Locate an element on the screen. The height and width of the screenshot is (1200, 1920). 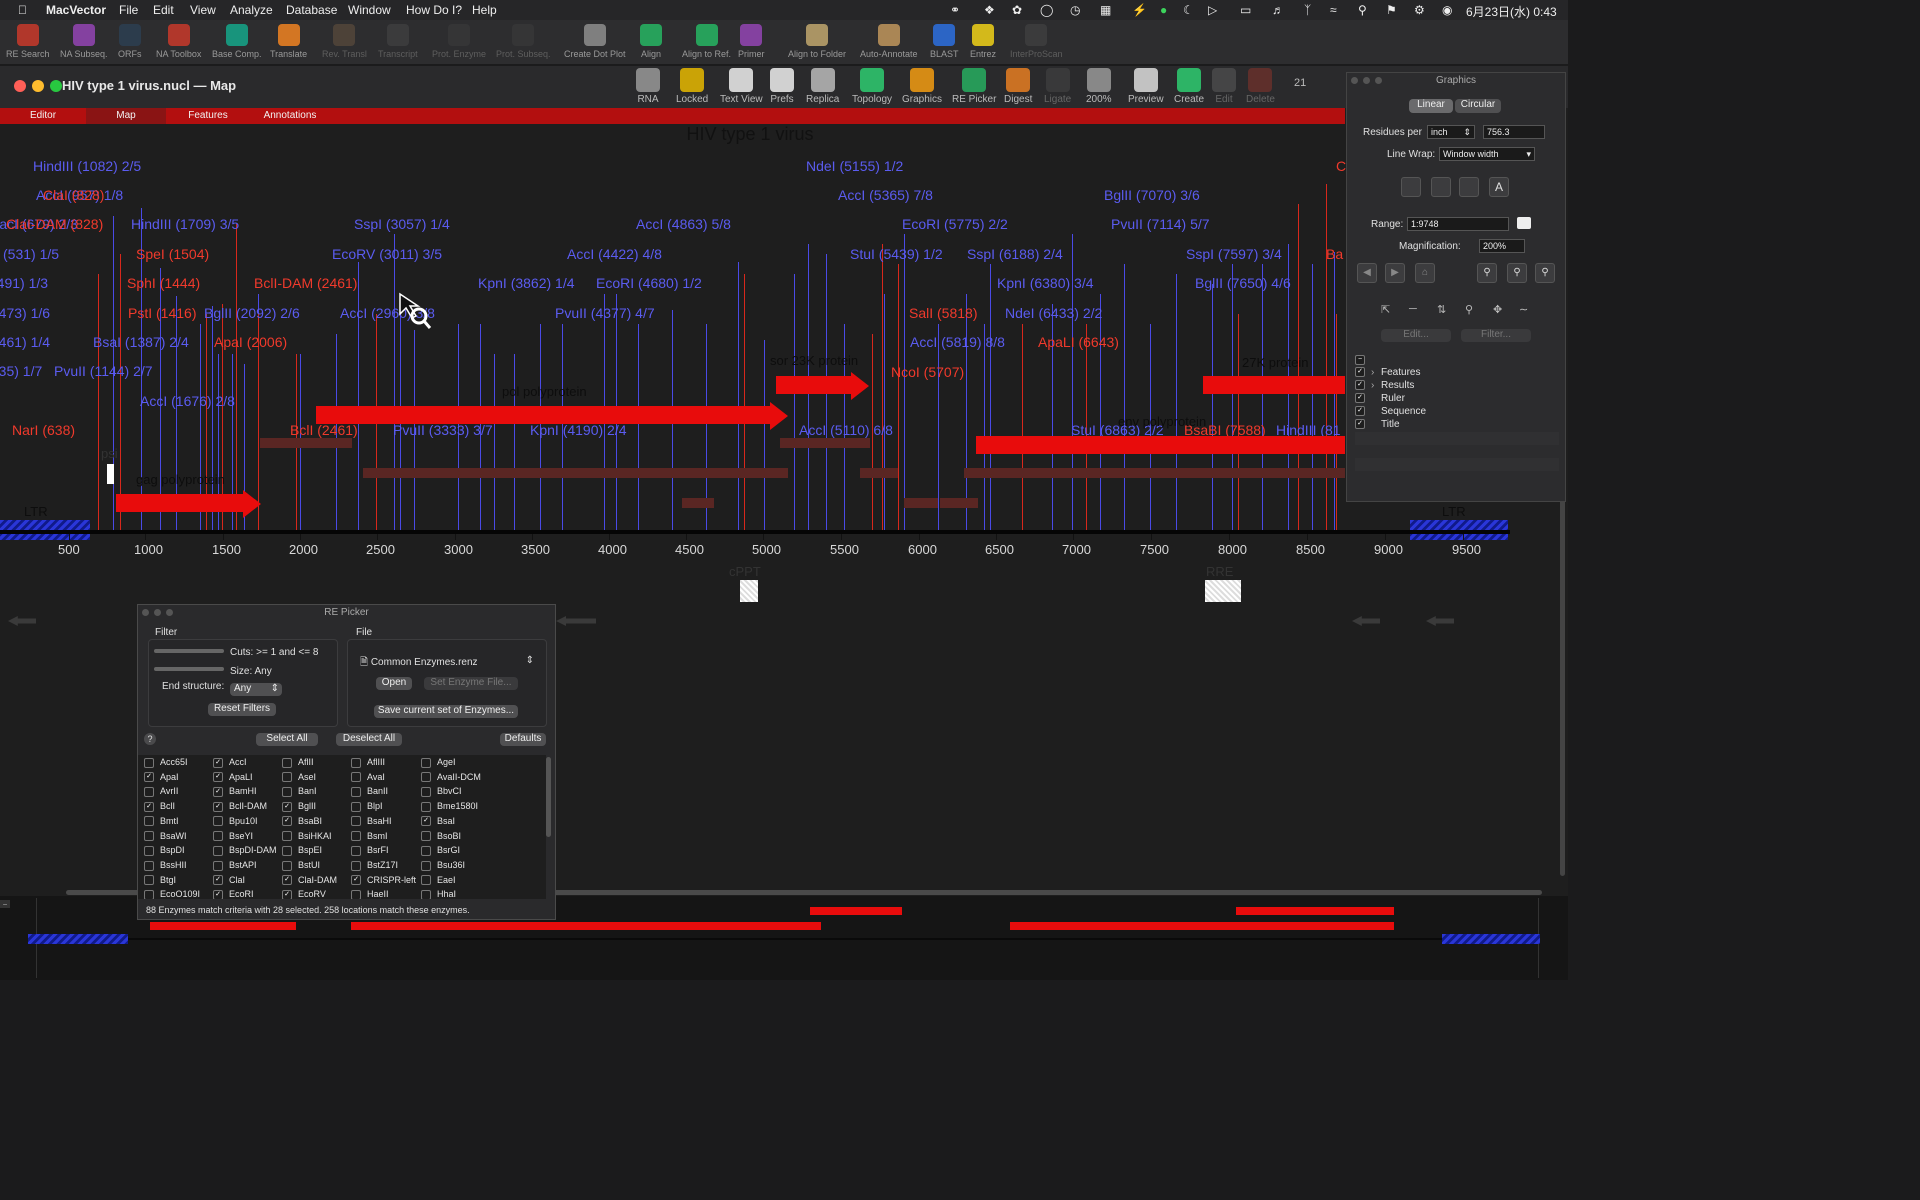
toolbar-button-translate: Translate is located at coordinates (288, 40).